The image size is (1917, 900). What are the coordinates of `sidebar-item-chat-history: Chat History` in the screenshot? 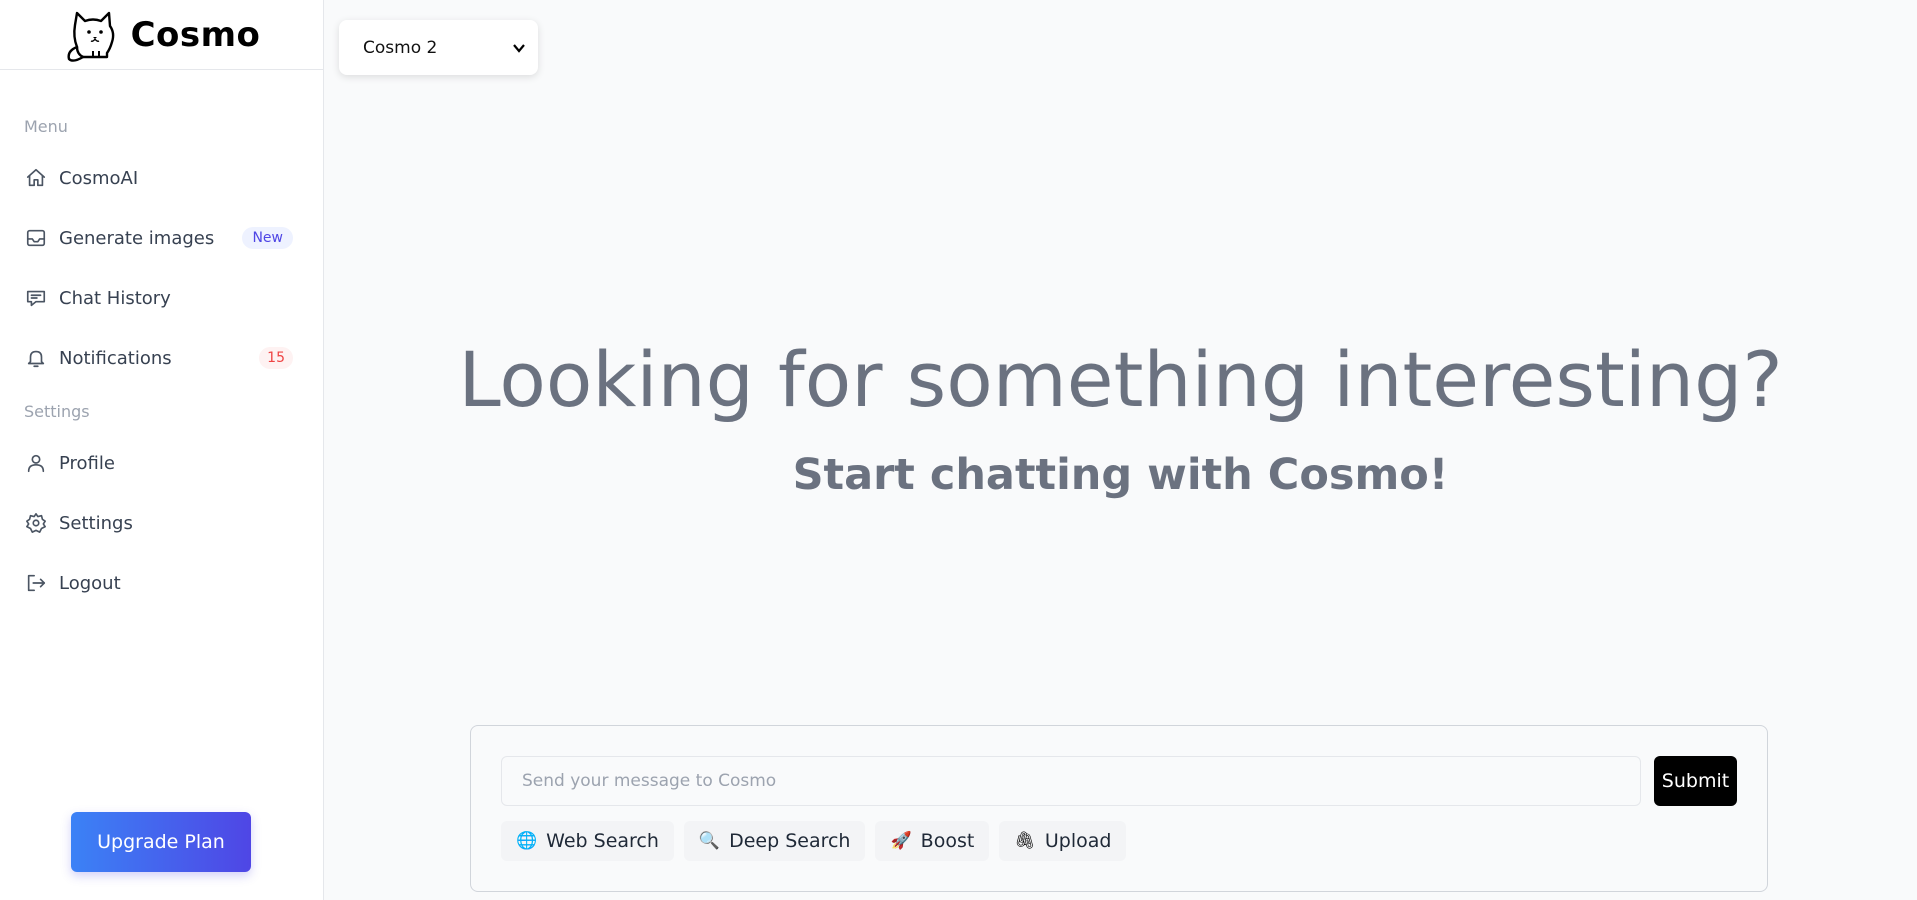 It's located at (158, 298).